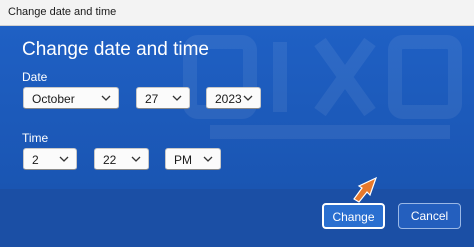  What do you see at coordinates (183, 160) in the screenshot?
I see `period-value: PM` at bounding box center [183, 160].